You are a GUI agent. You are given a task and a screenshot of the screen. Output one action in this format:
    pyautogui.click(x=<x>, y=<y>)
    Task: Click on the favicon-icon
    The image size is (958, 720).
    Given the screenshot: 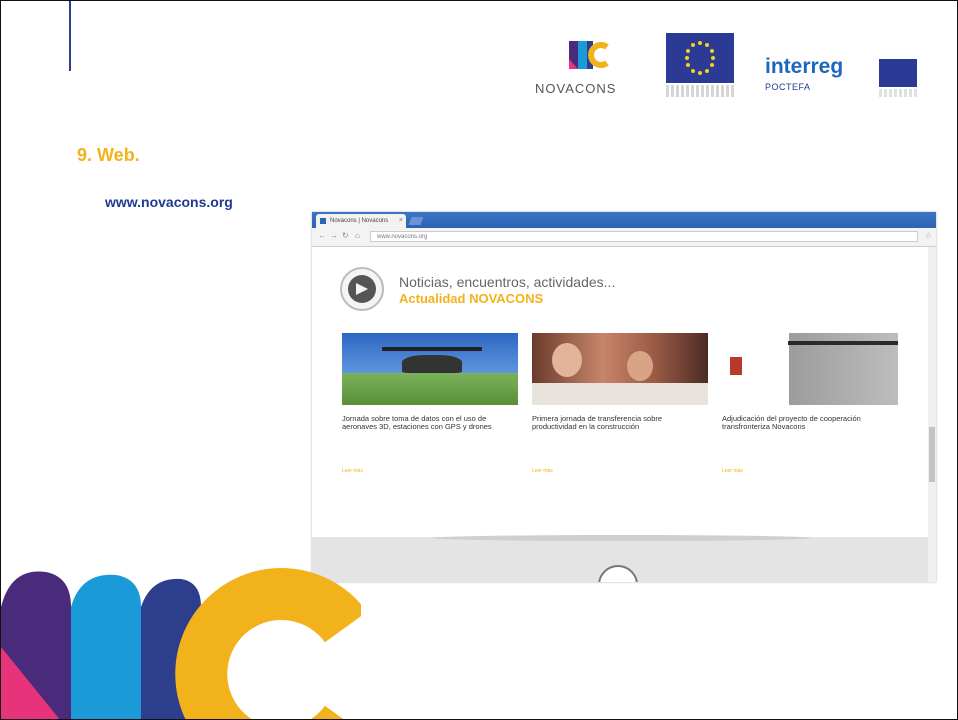 What is the action you would take?
    pyautogui.click(x=323, y=221)
    